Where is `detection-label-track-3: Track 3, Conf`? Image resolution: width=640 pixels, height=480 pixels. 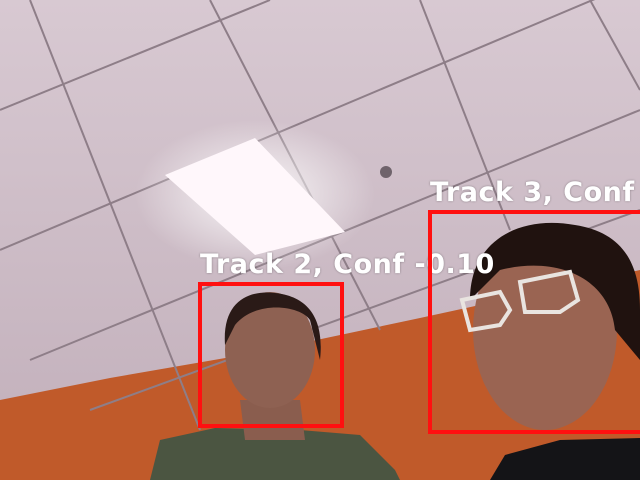
detection-label-track-3: Track 3, Conf is located at coordinates (532, 192).